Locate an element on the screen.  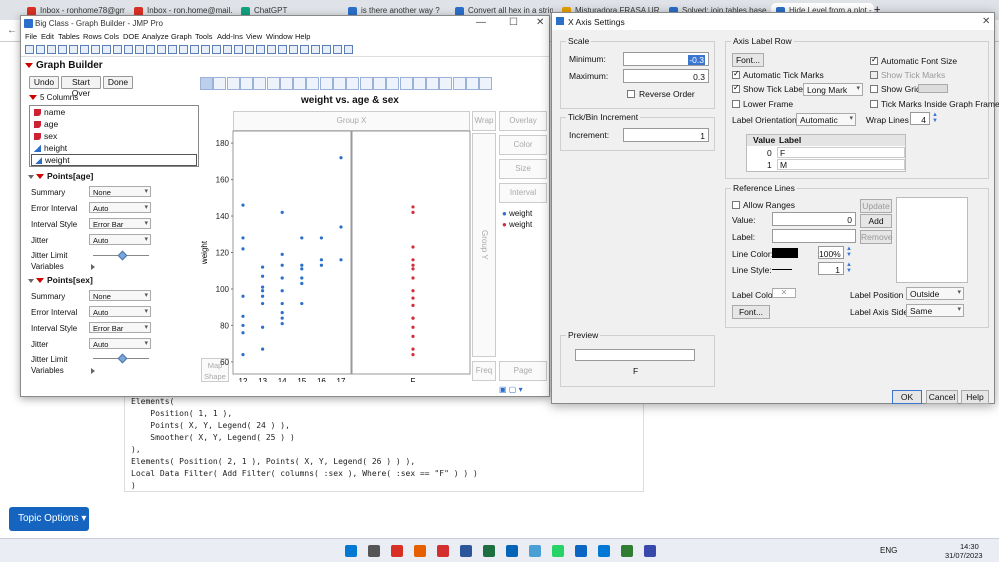
start-over-button: Start Over is located at coordinates (81, 87).